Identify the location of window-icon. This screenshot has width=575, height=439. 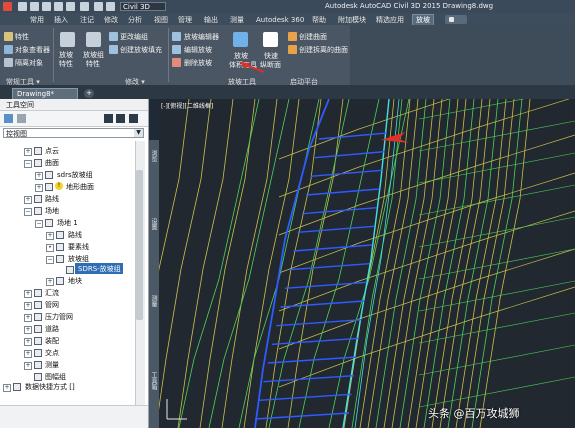
(451, 19).